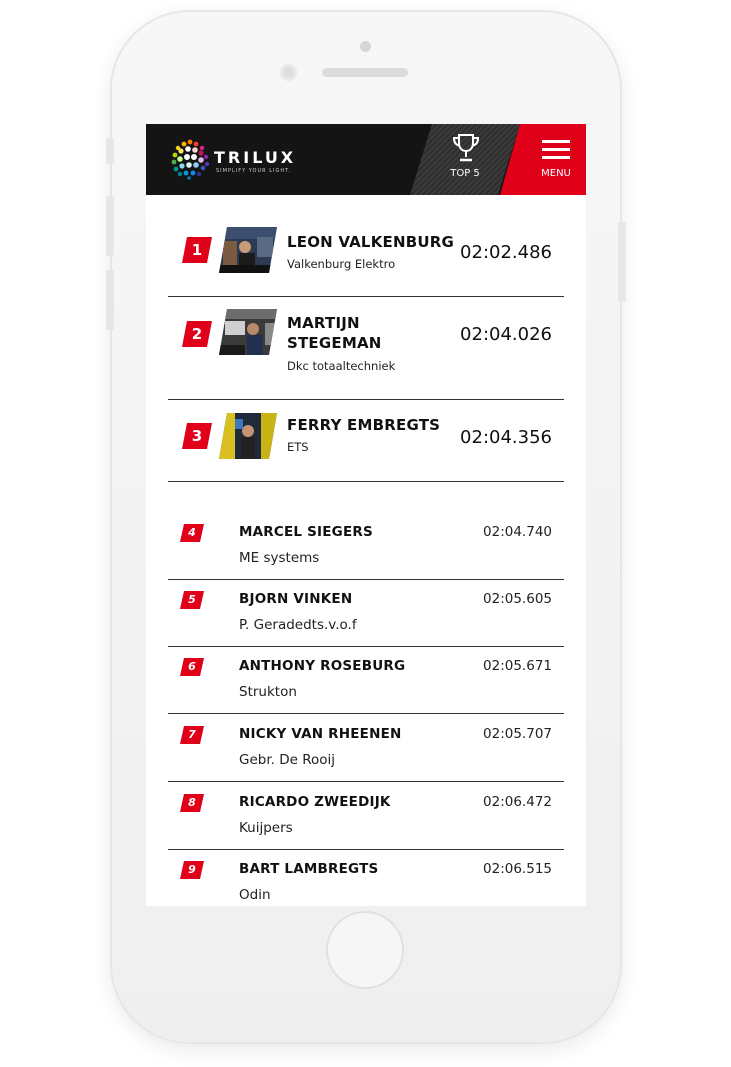 The height and width of the screenshot is (1067, 731). I want to click on lap-time: 02:02.486, so click(506, 252).